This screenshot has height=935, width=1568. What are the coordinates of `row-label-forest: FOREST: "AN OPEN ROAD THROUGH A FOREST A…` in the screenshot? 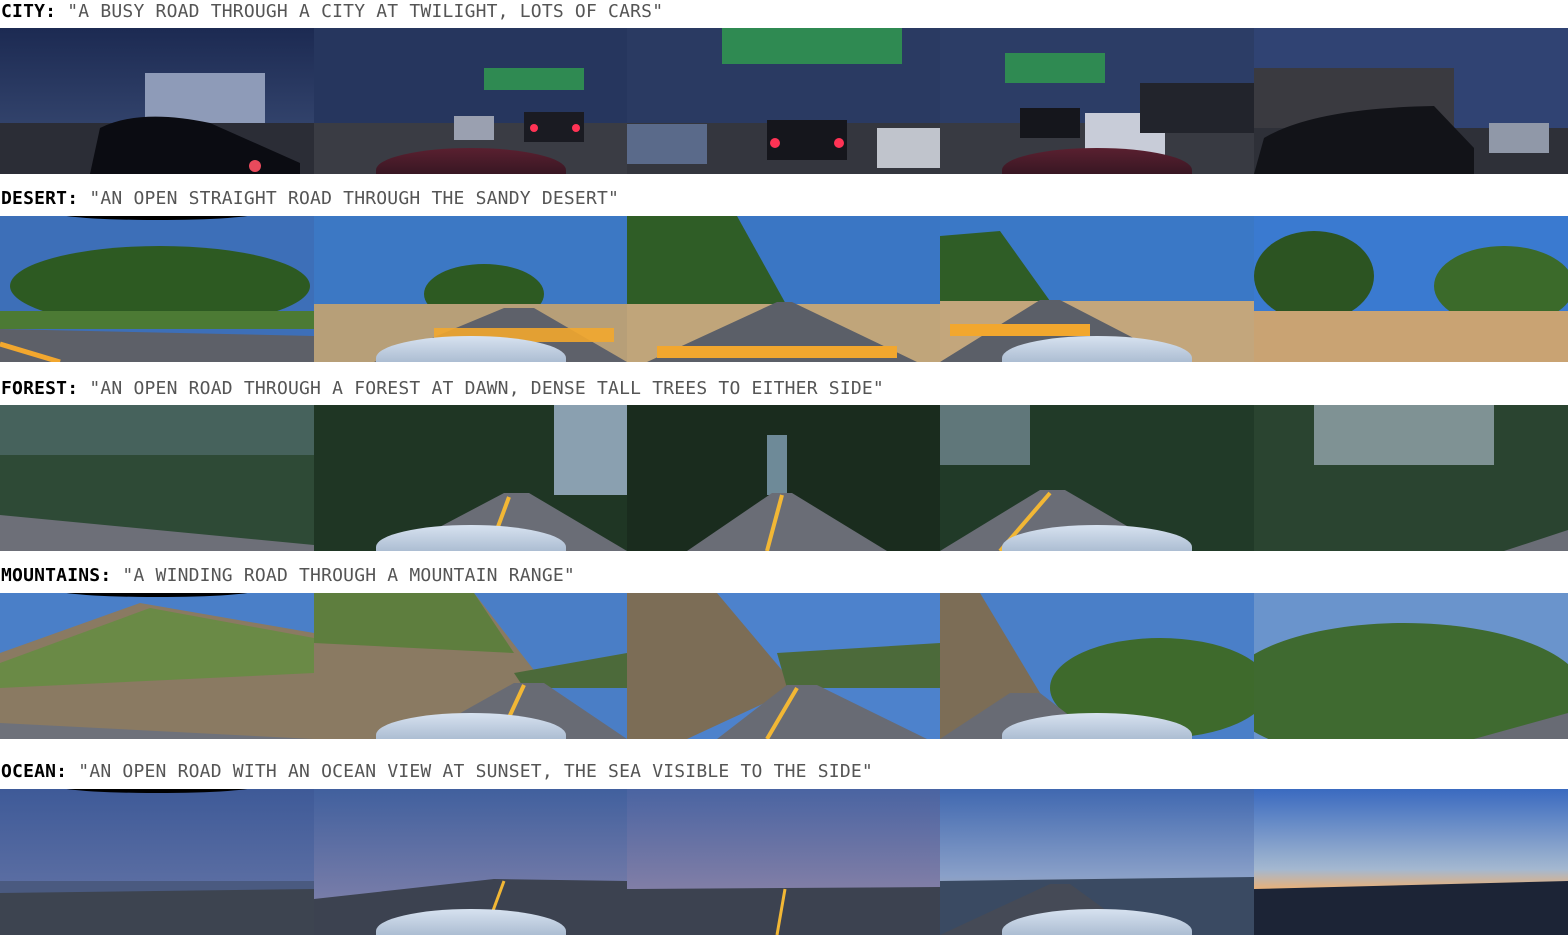 It's located at (442, 389).